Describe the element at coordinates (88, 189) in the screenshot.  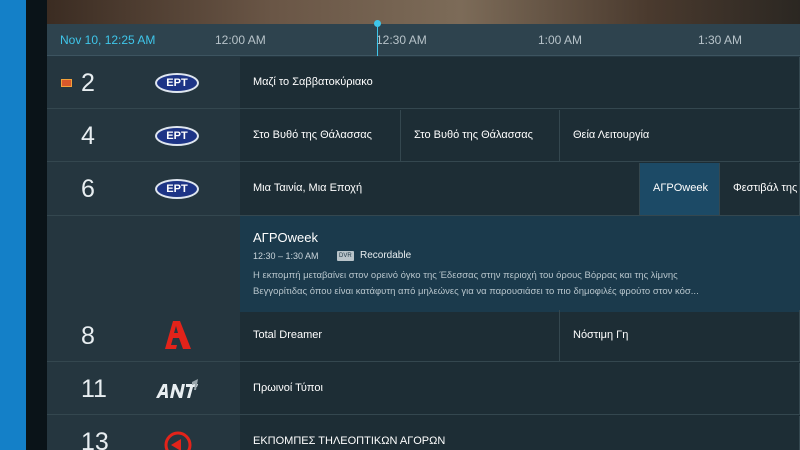
I see `channel-number: 6` at that location.